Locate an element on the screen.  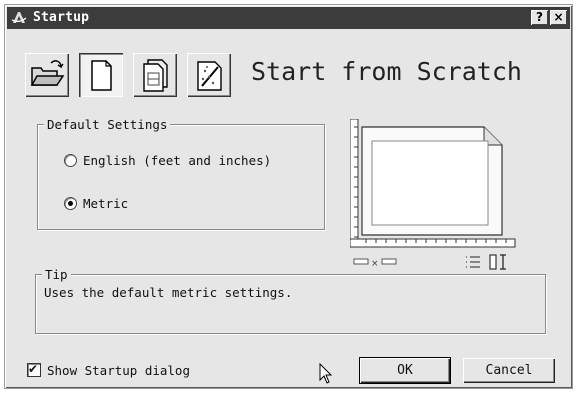
ok-button: OK is located at coordinates (405, 370).